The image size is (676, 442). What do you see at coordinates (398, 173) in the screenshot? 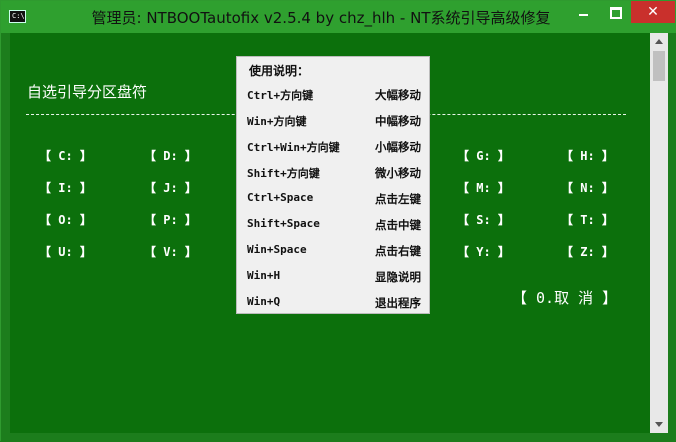
I see `help-shortcut-description: 微小移动` at bounding box center [398, 173].